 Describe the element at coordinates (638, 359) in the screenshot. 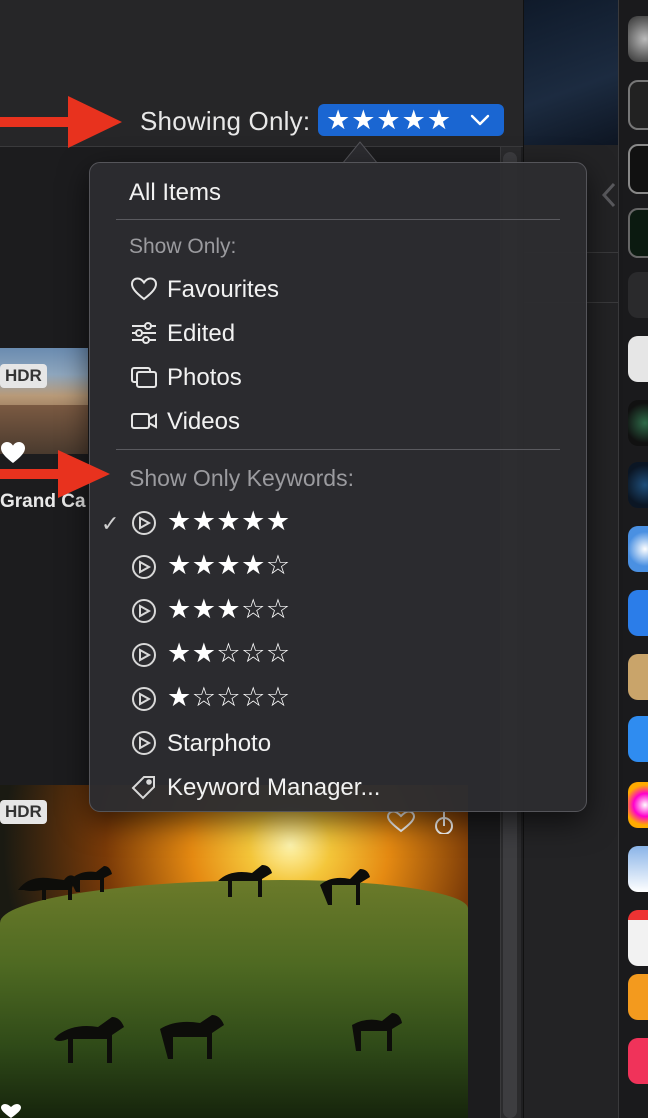

I see `preview-app-icon` at that location.